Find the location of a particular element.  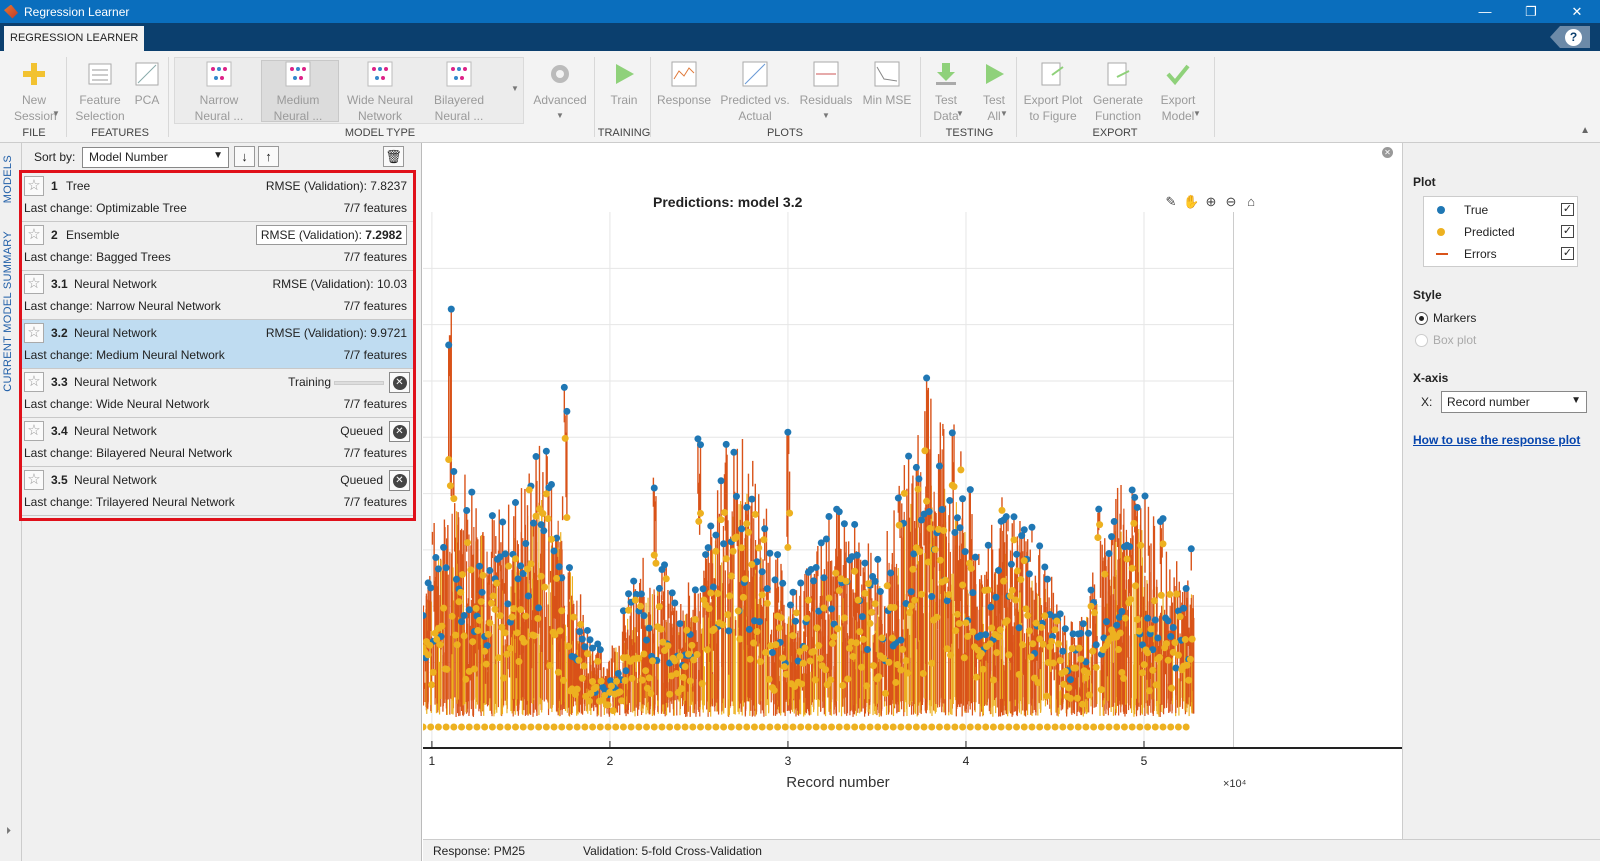

collapse-ribbon-icon: ▲ is located at coordinates (1585, 130).